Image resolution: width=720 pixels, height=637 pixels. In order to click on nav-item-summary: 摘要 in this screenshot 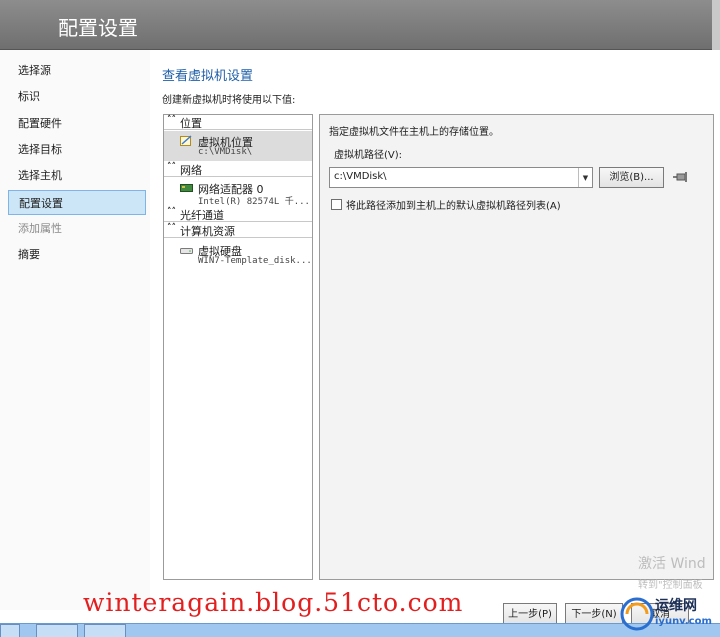, I will do `click(77, 254)`.